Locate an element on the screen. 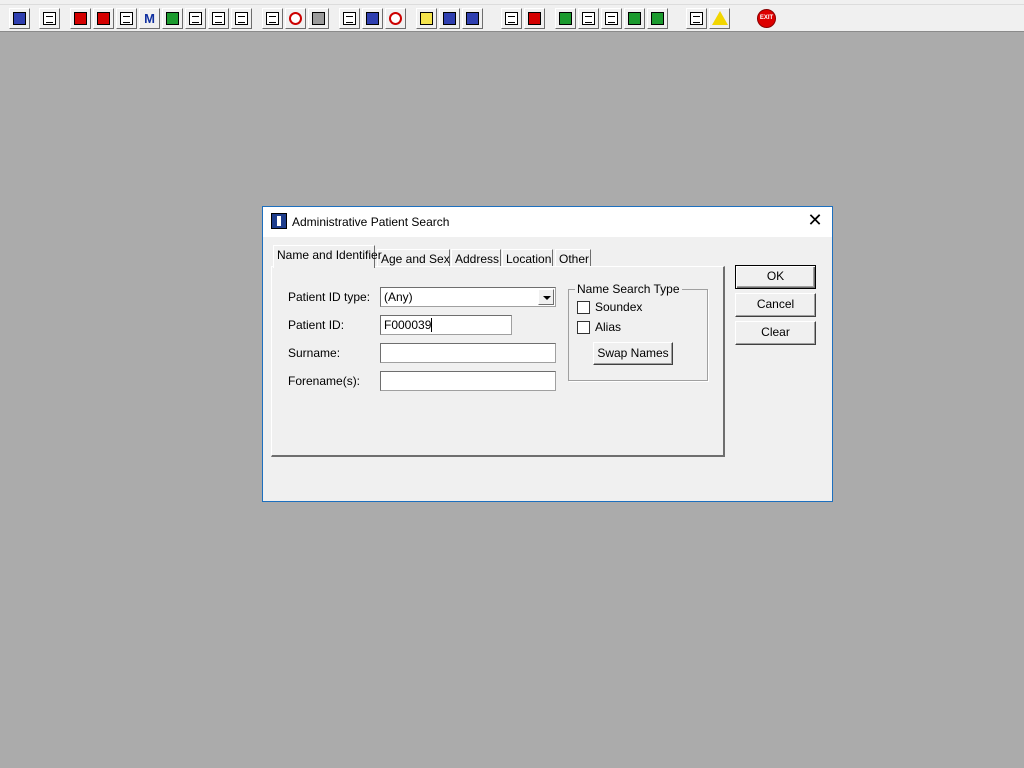  bar-chart-icon is located at coordinates (534, 18).